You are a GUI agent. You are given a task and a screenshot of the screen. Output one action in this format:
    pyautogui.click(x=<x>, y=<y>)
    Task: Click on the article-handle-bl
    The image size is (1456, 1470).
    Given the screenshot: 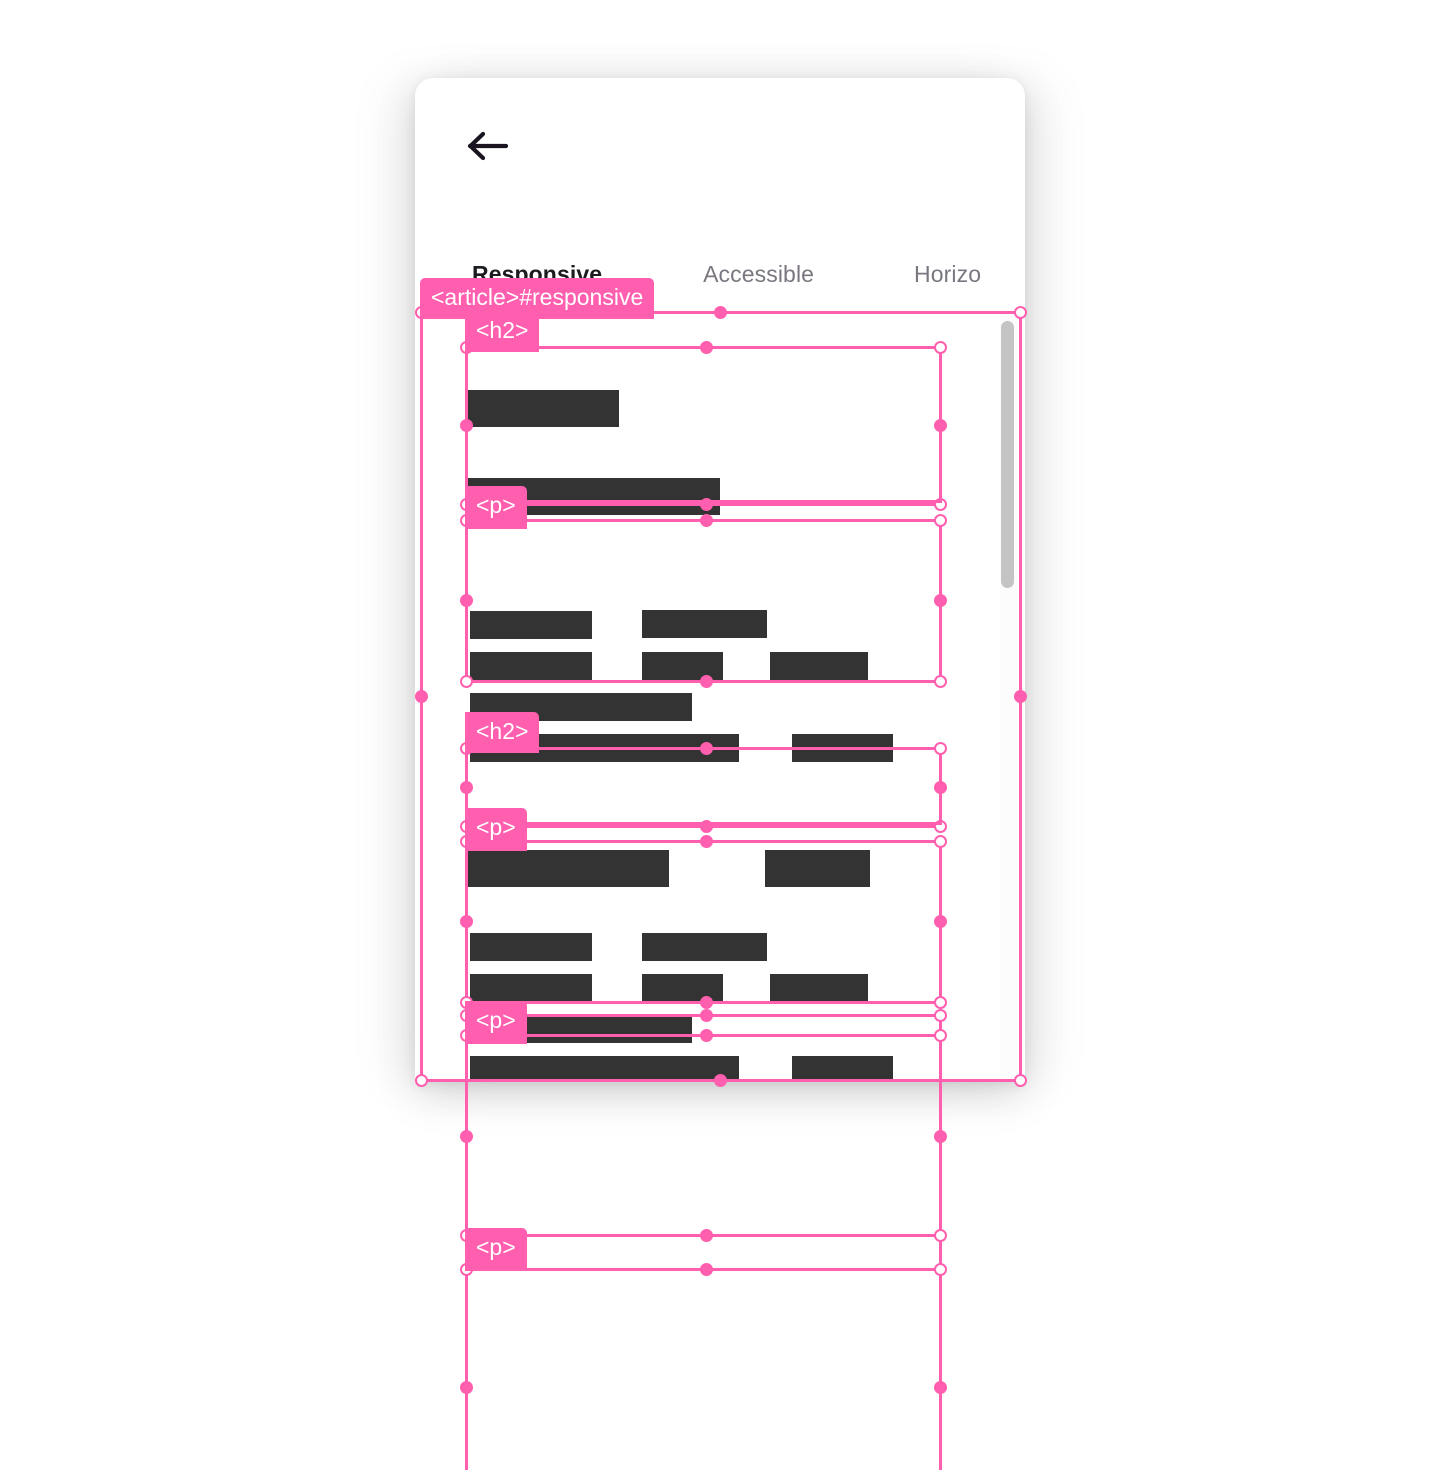 What is the action you would take?
    pyautogui.click(x=421, y=1080)
    